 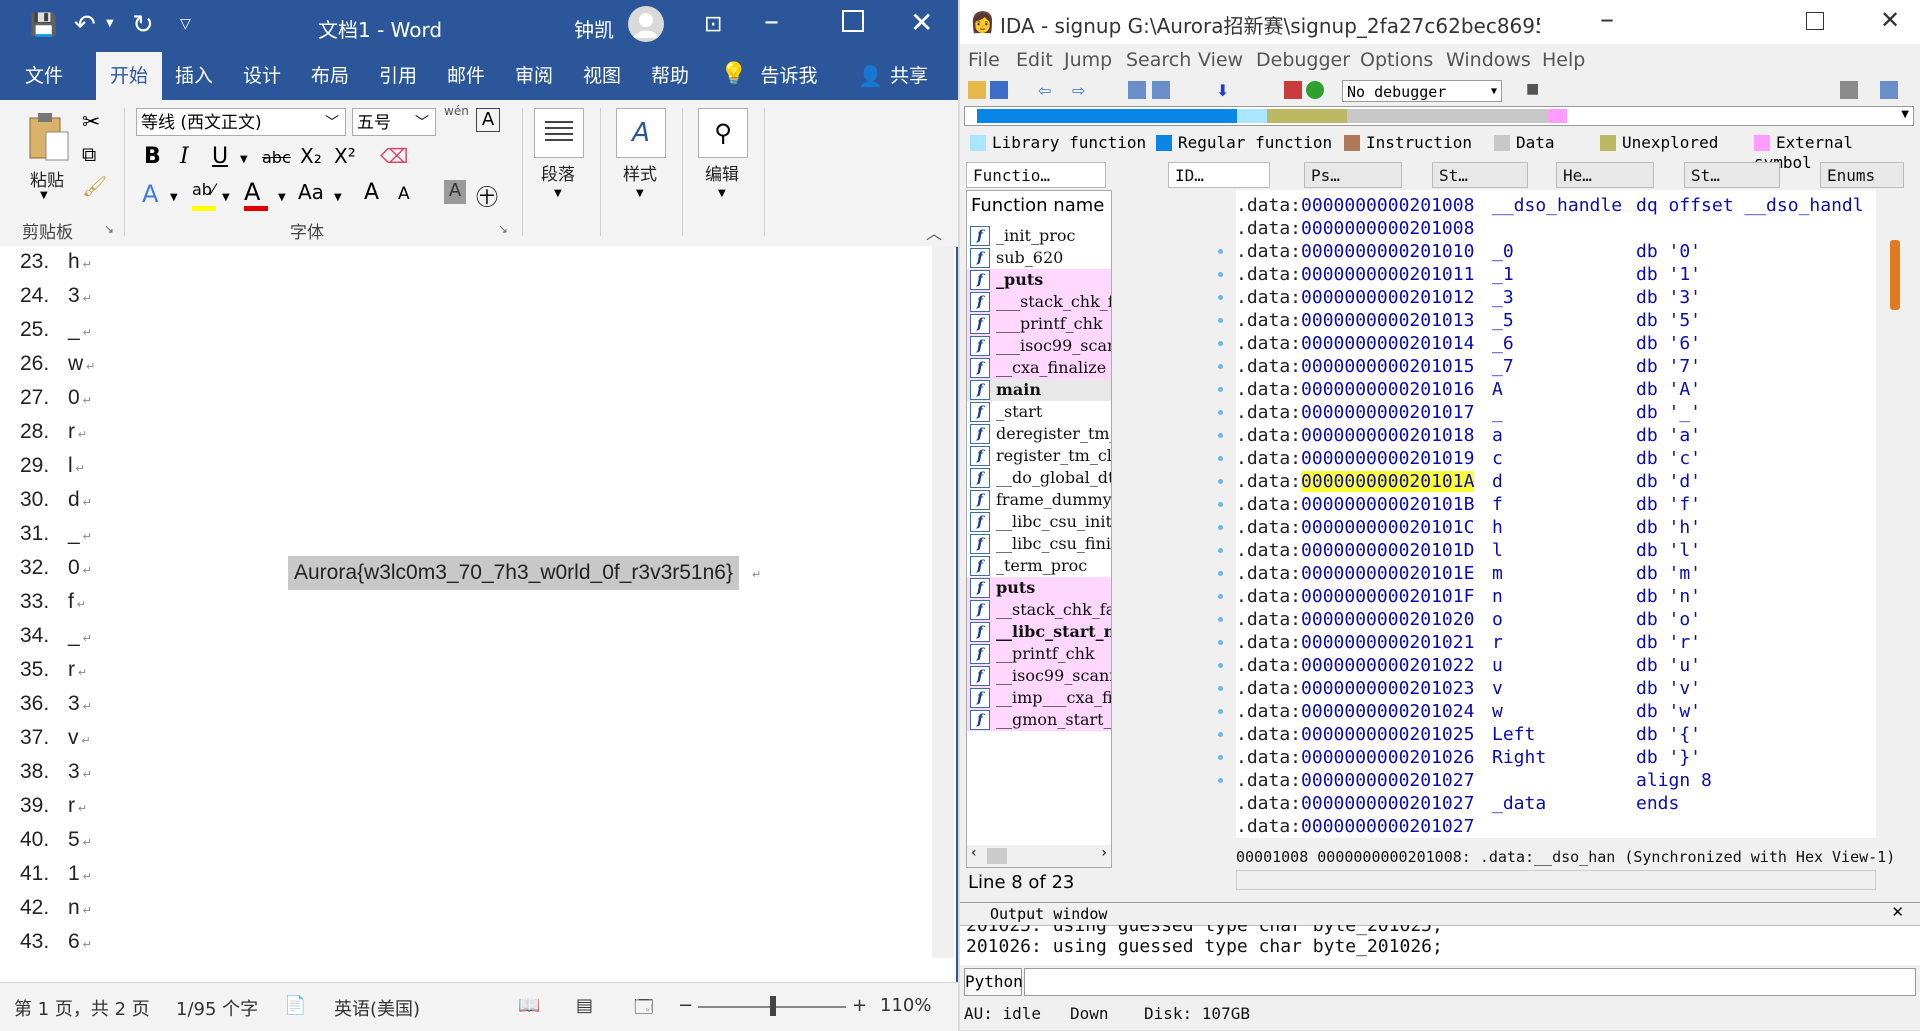 What do you see at coordinates (1895, 275) in the screenshot?
I see `scroll-thumb` at bounding box center [1895, 275].